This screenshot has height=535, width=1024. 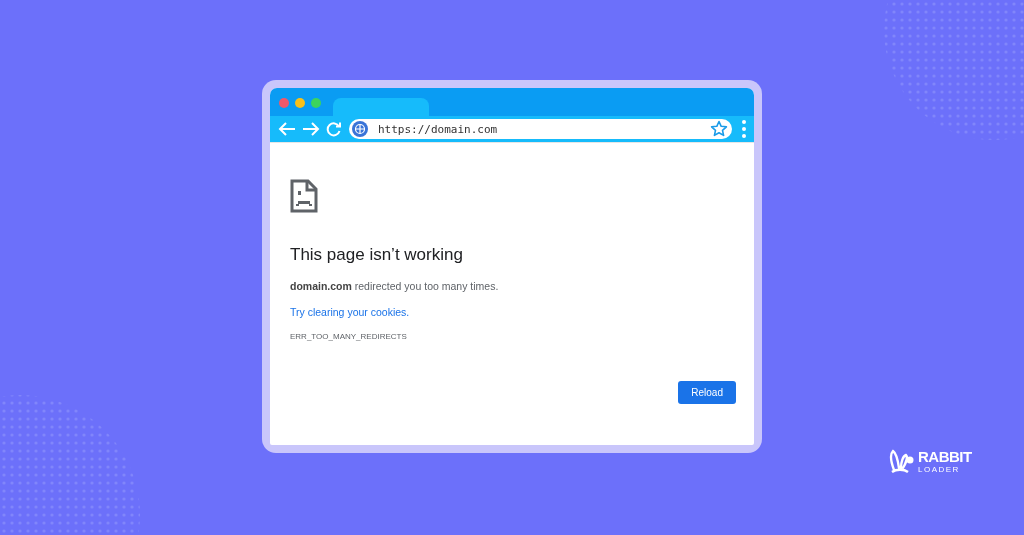 I want to click on reload-icon, so click(x=333, y=129).